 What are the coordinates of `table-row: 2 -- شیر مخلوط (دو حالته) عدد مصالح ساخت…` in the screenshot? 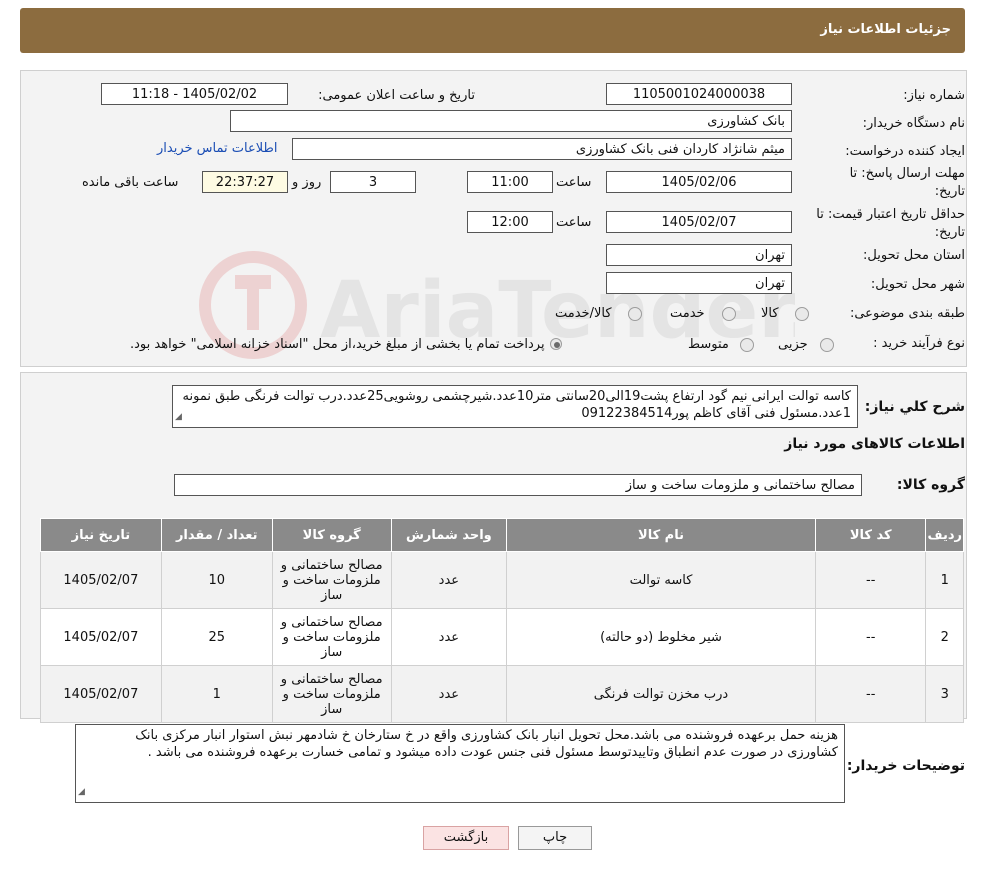 It's located at (502, 637).